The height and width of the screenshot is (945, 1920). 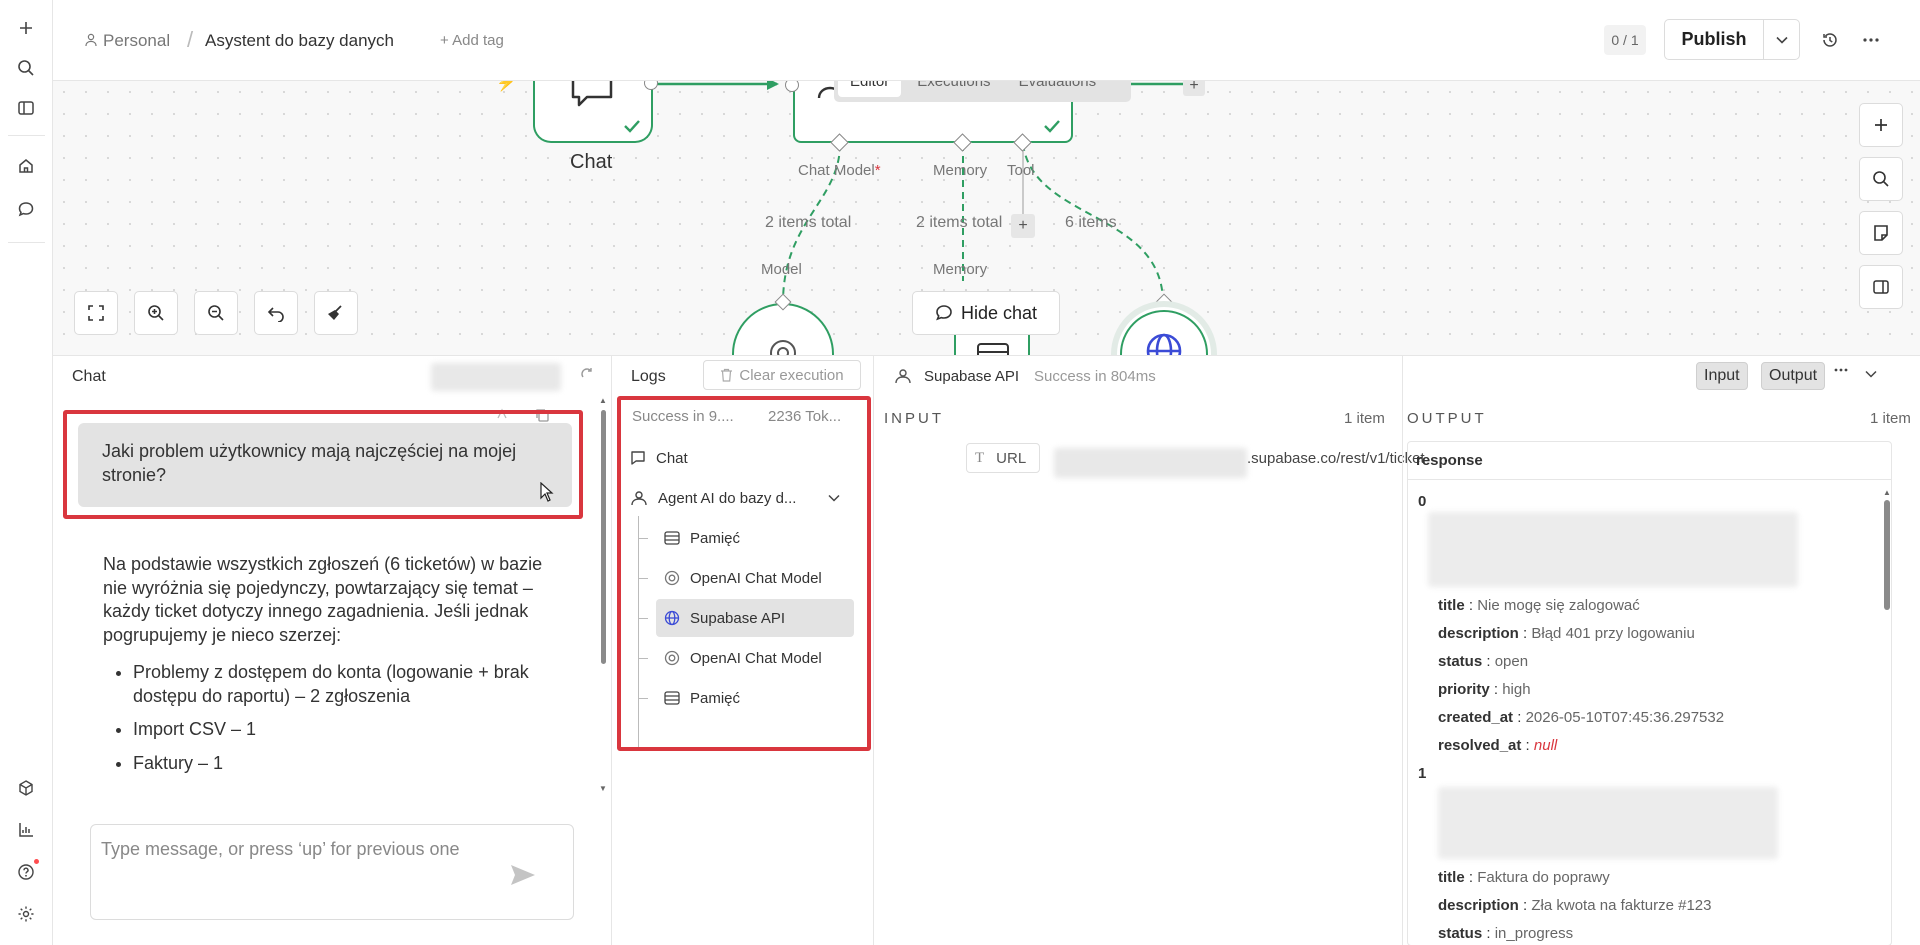 What do you see at coordinates (26, 166) in the screenshot?
I see `home-icon` at bounding box center [26, 166].